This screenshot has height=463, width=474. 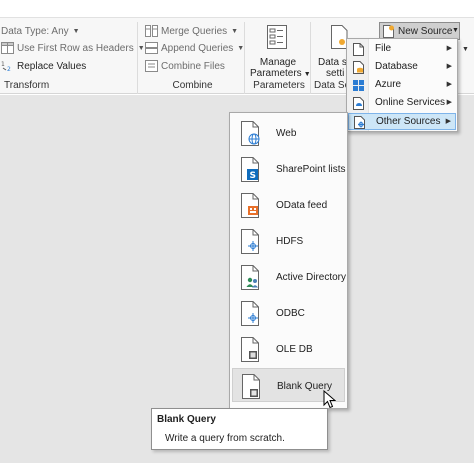 What do you see at coordinates (151, 31) in the screenshot?
I see `merge-icon` at bounding box center [151, 31].